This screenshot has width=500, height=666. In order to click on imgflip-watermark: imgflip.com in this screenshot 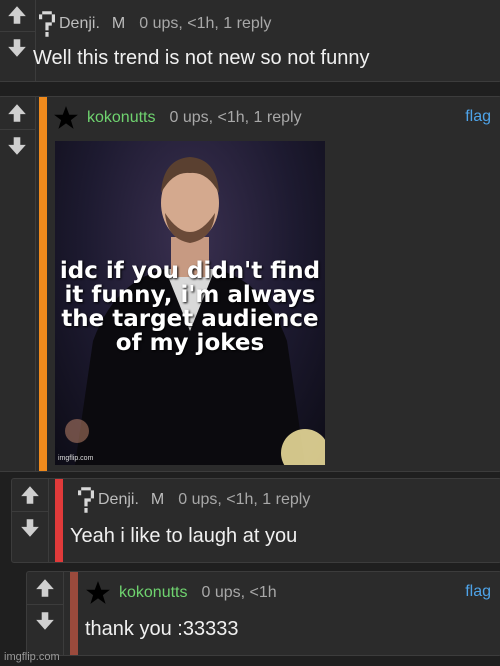, I will do `click(32, 657)`.